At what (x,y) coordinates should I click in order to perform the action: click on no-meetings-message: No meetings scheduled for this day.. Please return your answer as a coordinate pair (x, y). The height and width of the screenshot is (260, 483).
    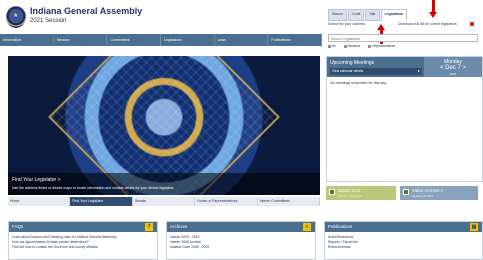
    Looking at the image, I should click on (358, 83).